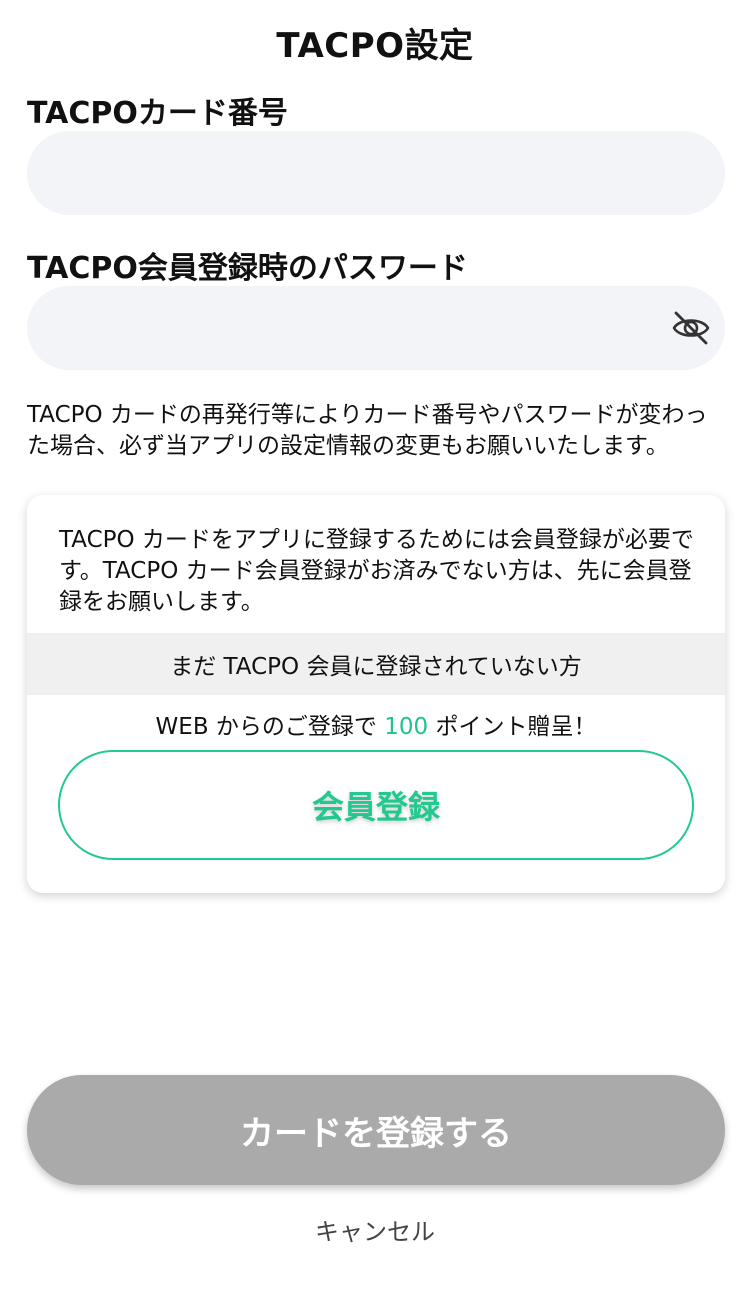 The image size is (750, 1290). Describe the element at coordinates (157, 113) in the screenshot. I see `card-number-label: TACPOカード番号` at that location.